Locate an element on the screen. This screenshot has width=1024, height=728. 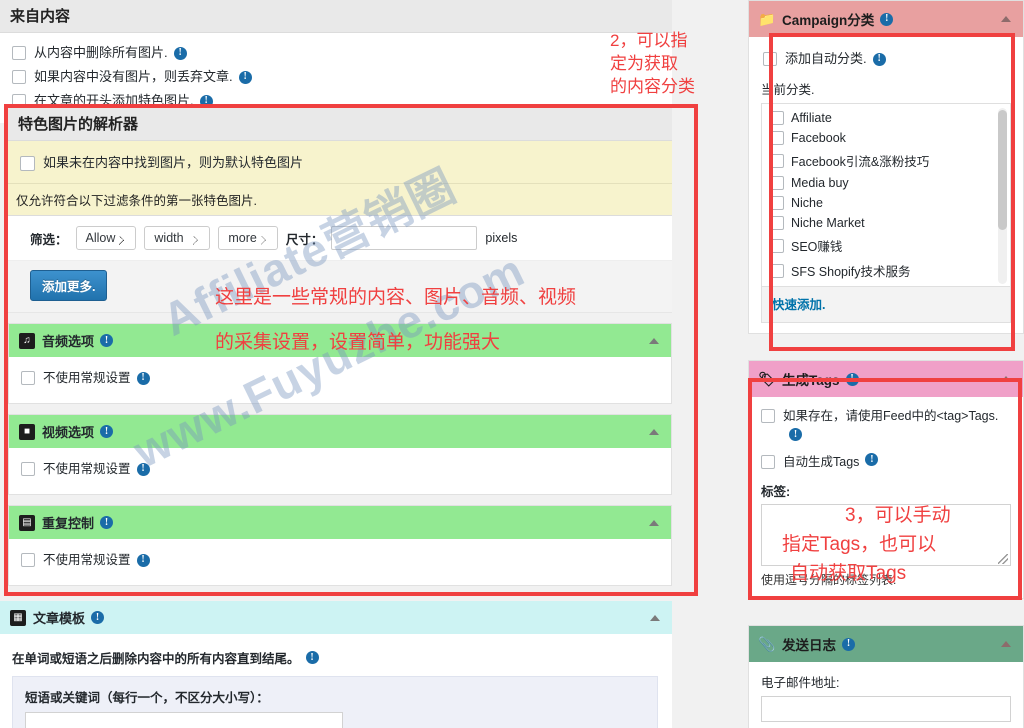
filter-compare-select: more is located at coordinates (248, 238).